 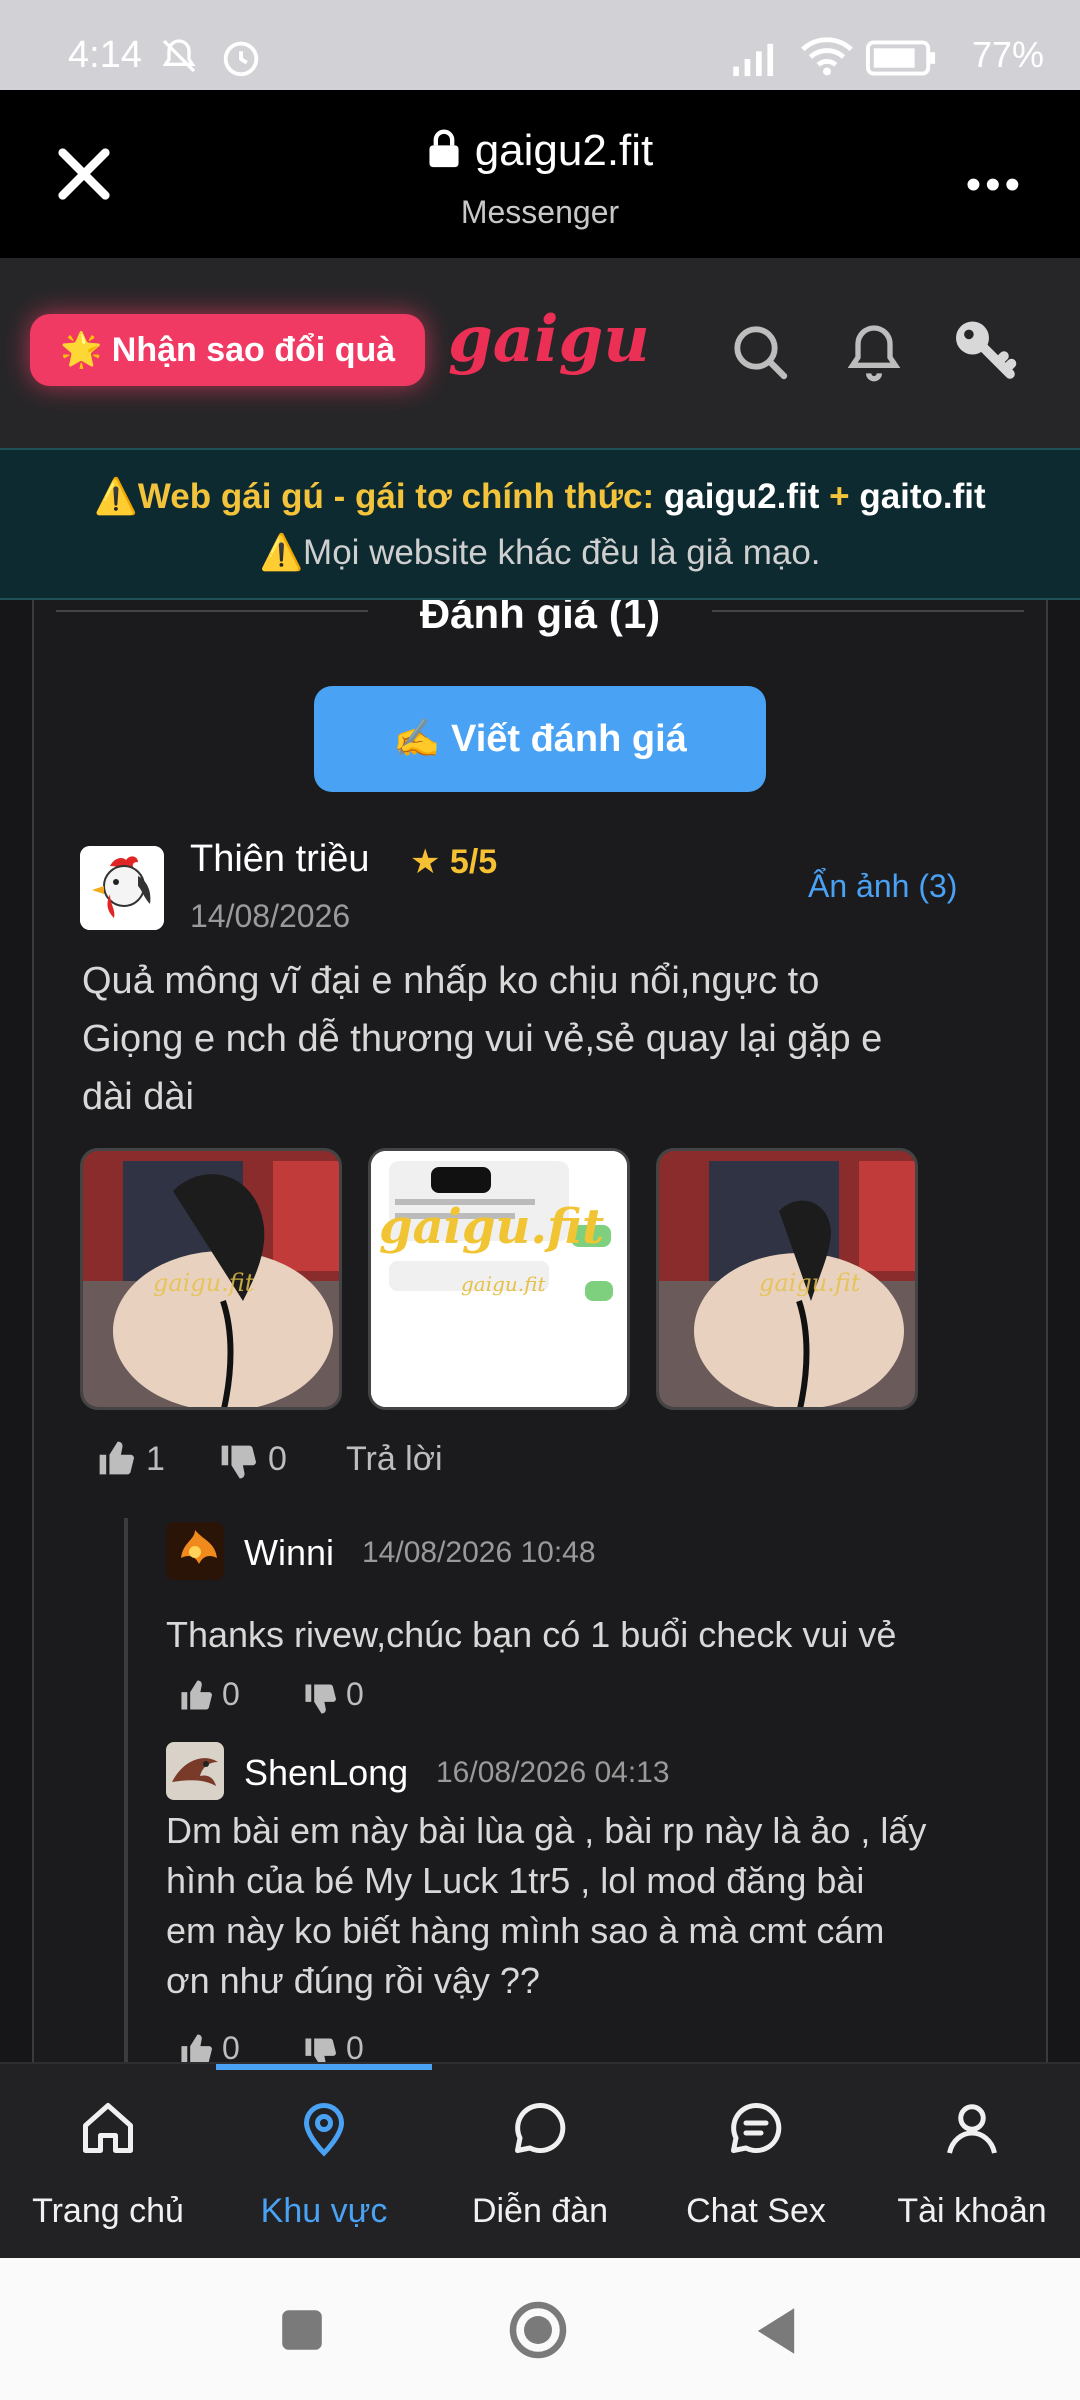 I want to click on chat-bubble-icon, so click(x=540, y=2127).